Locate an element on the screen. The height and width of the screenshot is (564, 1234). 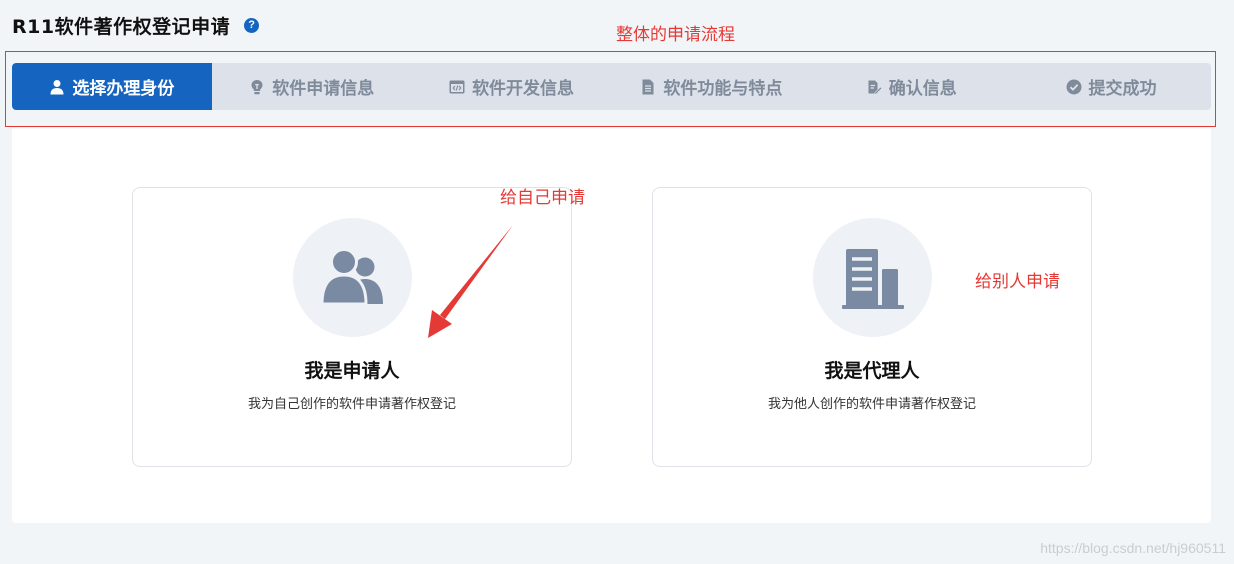
step-label: 软件申请信息 is located at coordinates (323, 89).